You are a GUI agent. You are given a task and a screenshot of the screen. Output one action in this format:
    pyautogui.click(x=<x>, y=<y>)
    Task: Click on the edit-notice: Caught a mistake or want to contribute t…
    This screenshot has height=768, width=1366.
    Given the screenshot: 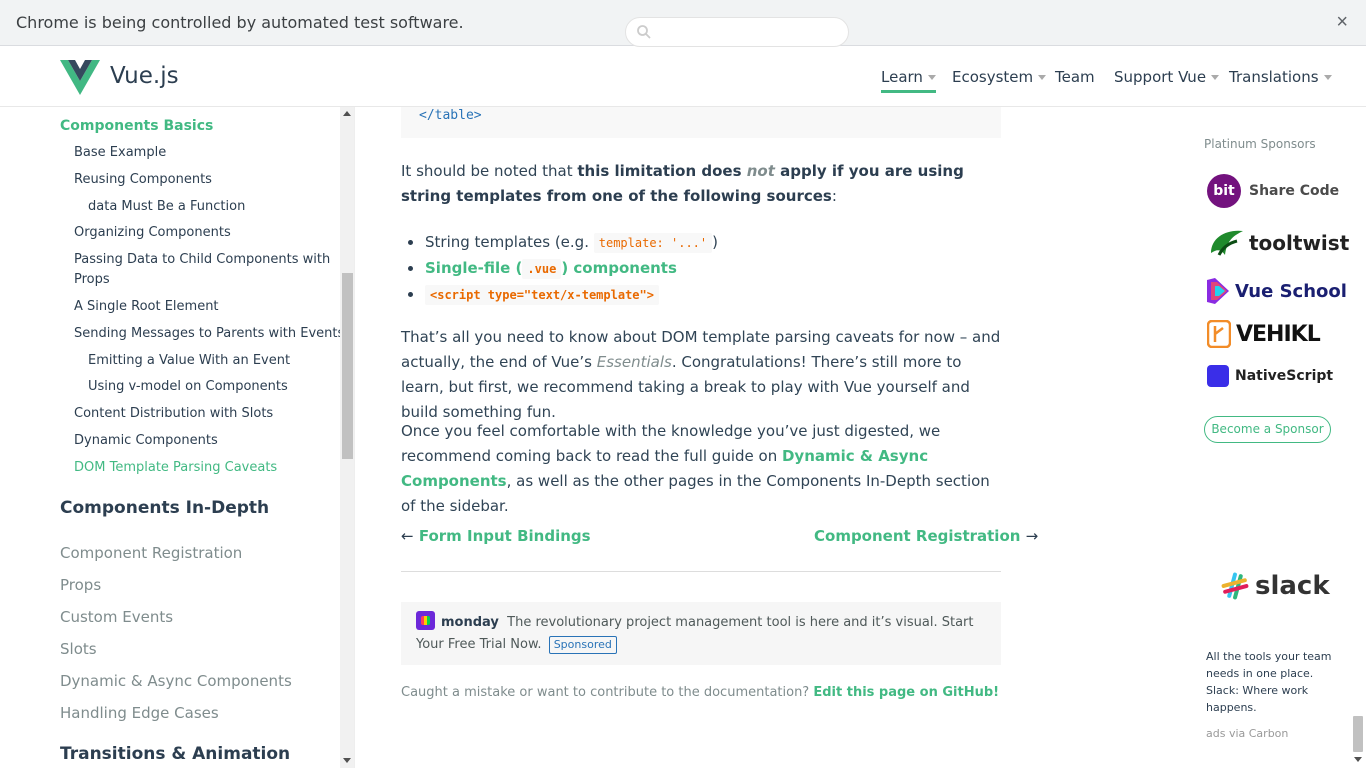 What is the action you would take?
    pyautogui.click(x=700, y=692)
    